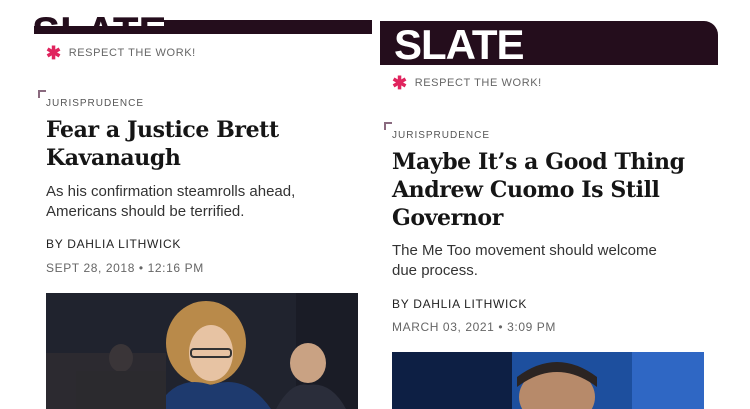  What do you see at coordinates (162, 144) in the screenshot?
I see `headline: Fear a Justice Brett Kavanaugh` at bounding box center [162, 144].